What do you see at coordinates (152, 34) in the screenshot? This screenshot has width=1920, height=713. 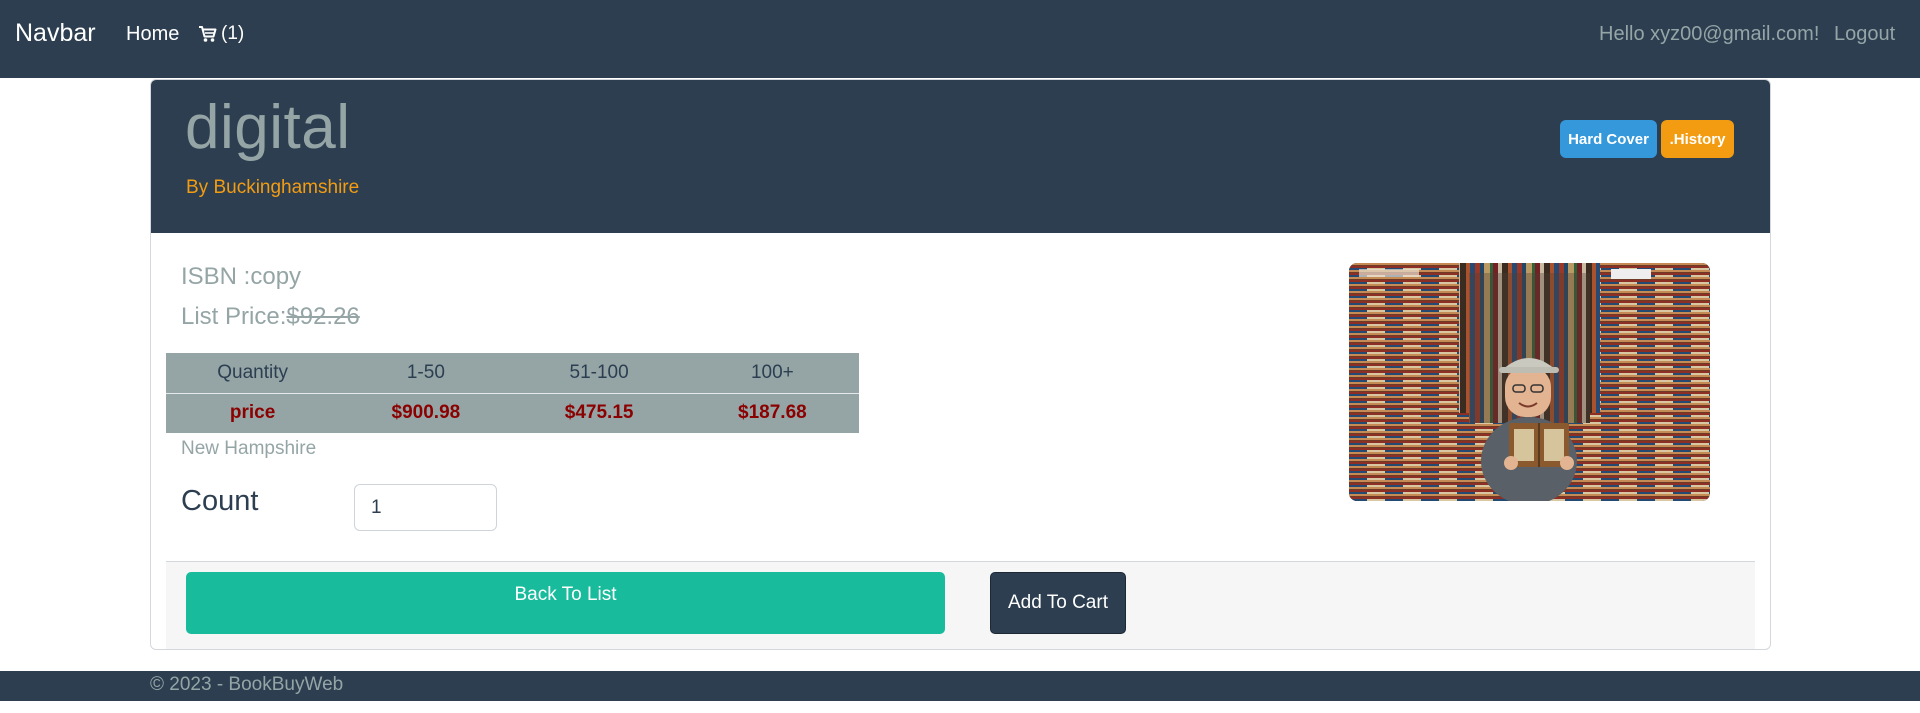 I see `nav-home-link: Home` at bounding box center [152, 34].